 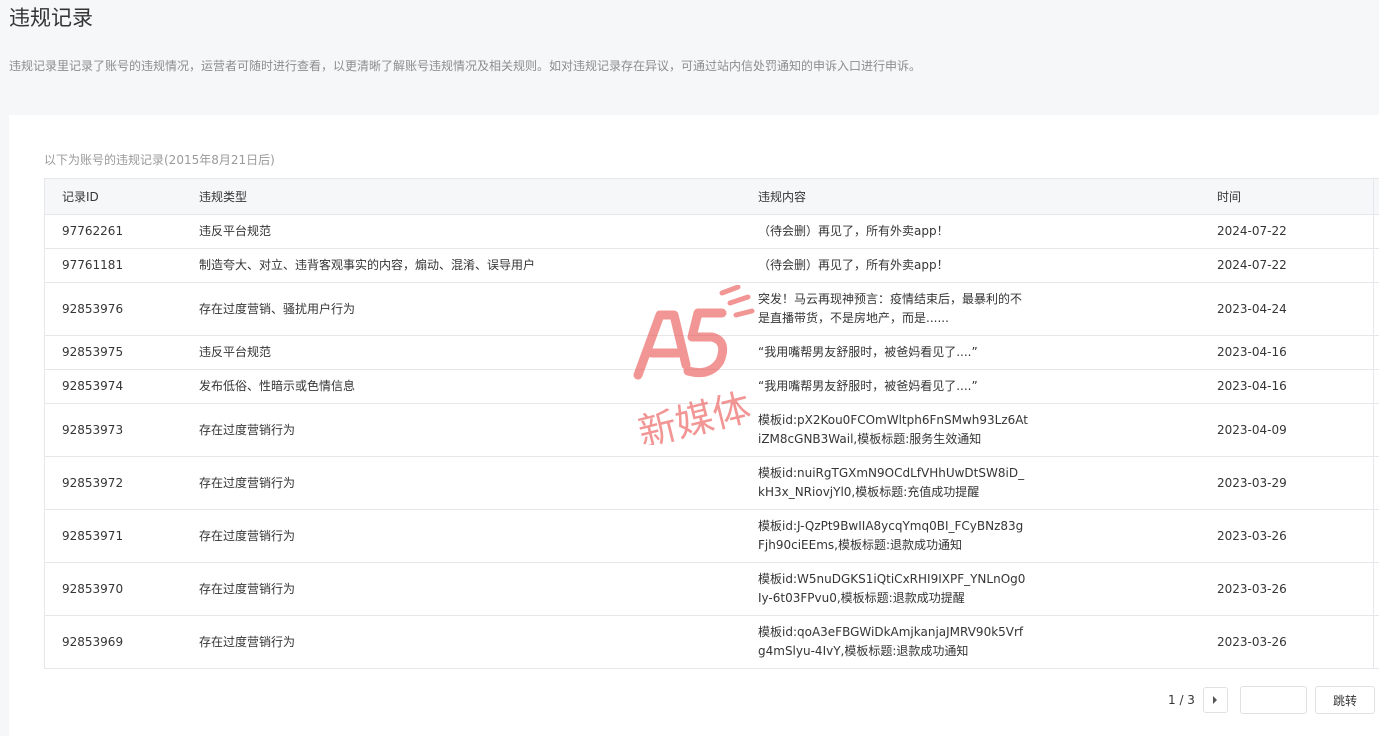 What do you see at coordinates (1373, 423) in the screenshot?
I see `table-border-right` at bounding box center [1373, 423].